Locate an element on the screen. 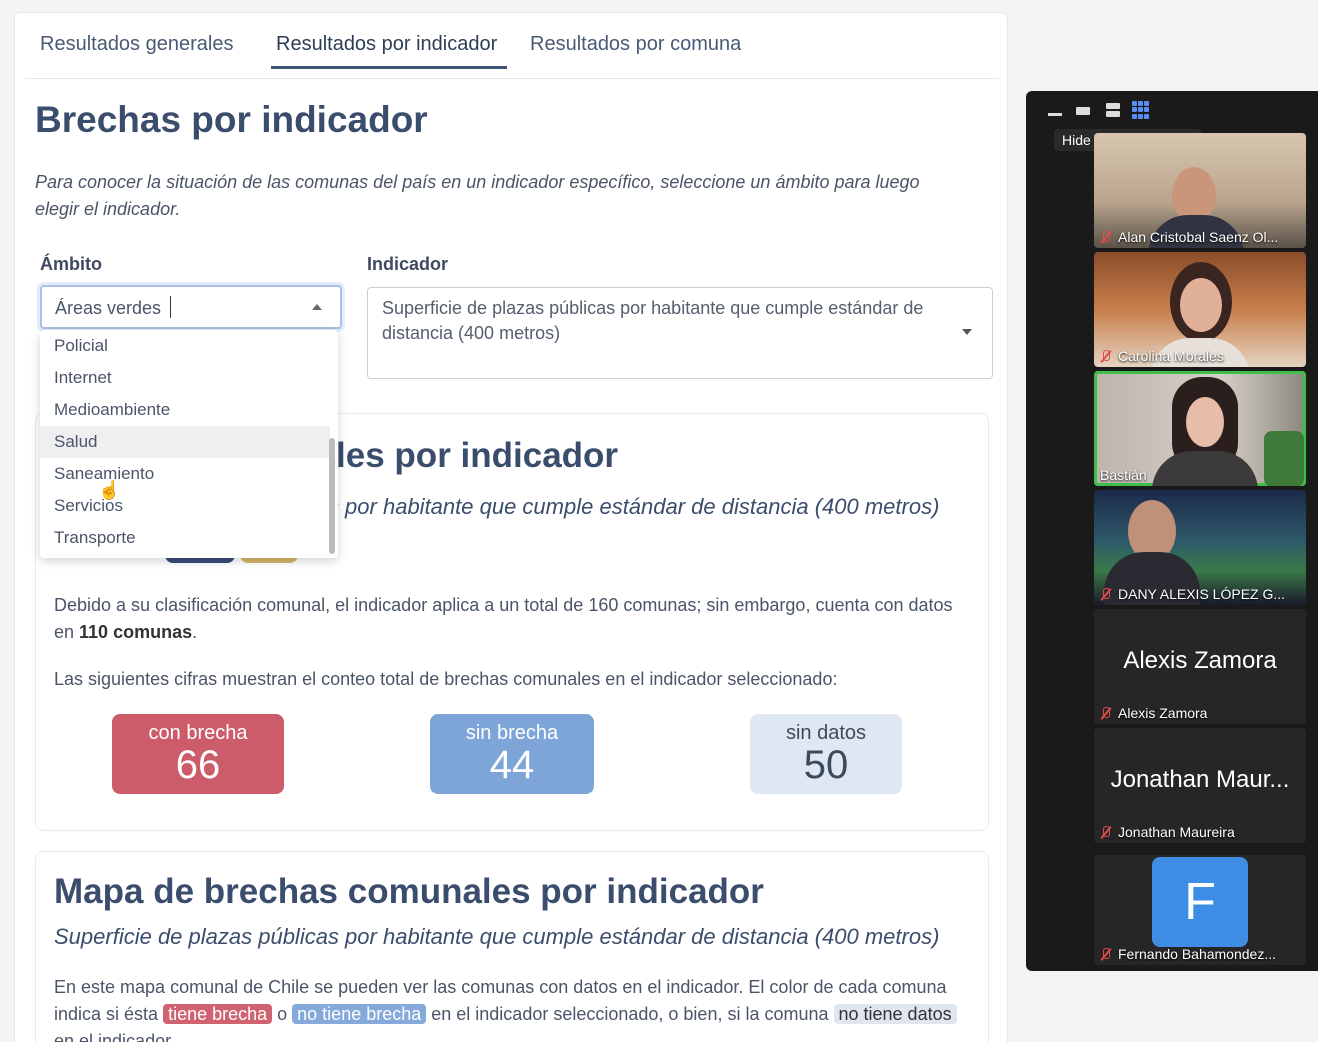 The height and width of the screenshot is (1042, 1318). participant-name-text: Alexis Zamora is located at coordinates (1163, 713).